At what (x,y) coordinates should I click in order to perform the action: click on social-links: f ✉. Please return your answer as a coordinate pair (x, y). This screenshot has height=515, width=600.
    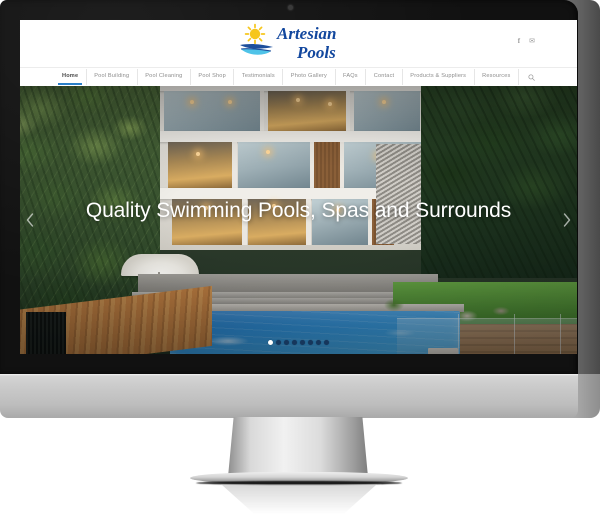
    Looking at the image, I should click on (526, 42).